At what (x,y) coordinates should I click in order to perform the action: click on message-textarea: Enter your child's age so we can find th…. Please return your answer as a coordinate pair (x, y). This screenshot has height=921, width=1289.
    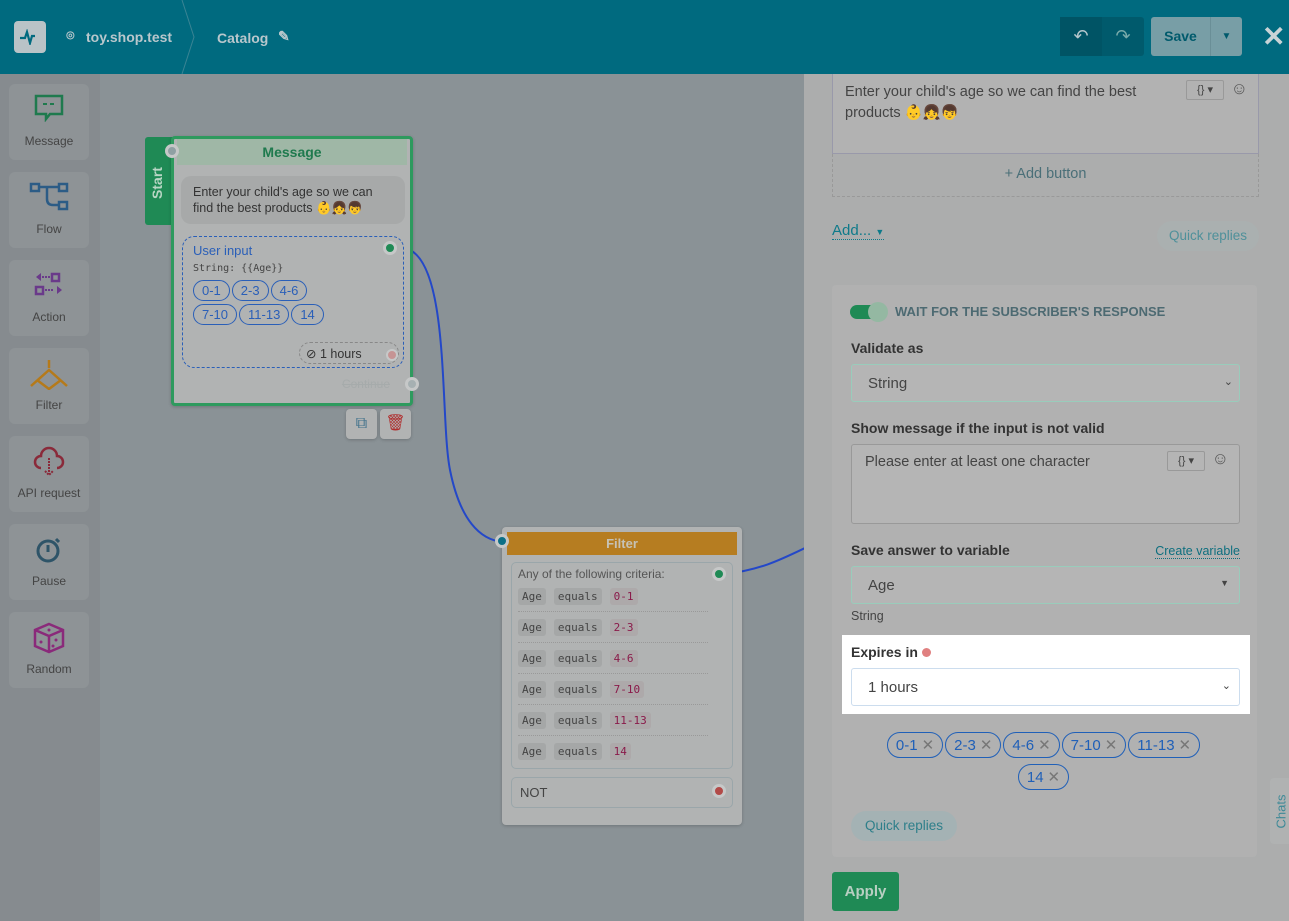
    Looking at the image, I should click on (1045, 114).